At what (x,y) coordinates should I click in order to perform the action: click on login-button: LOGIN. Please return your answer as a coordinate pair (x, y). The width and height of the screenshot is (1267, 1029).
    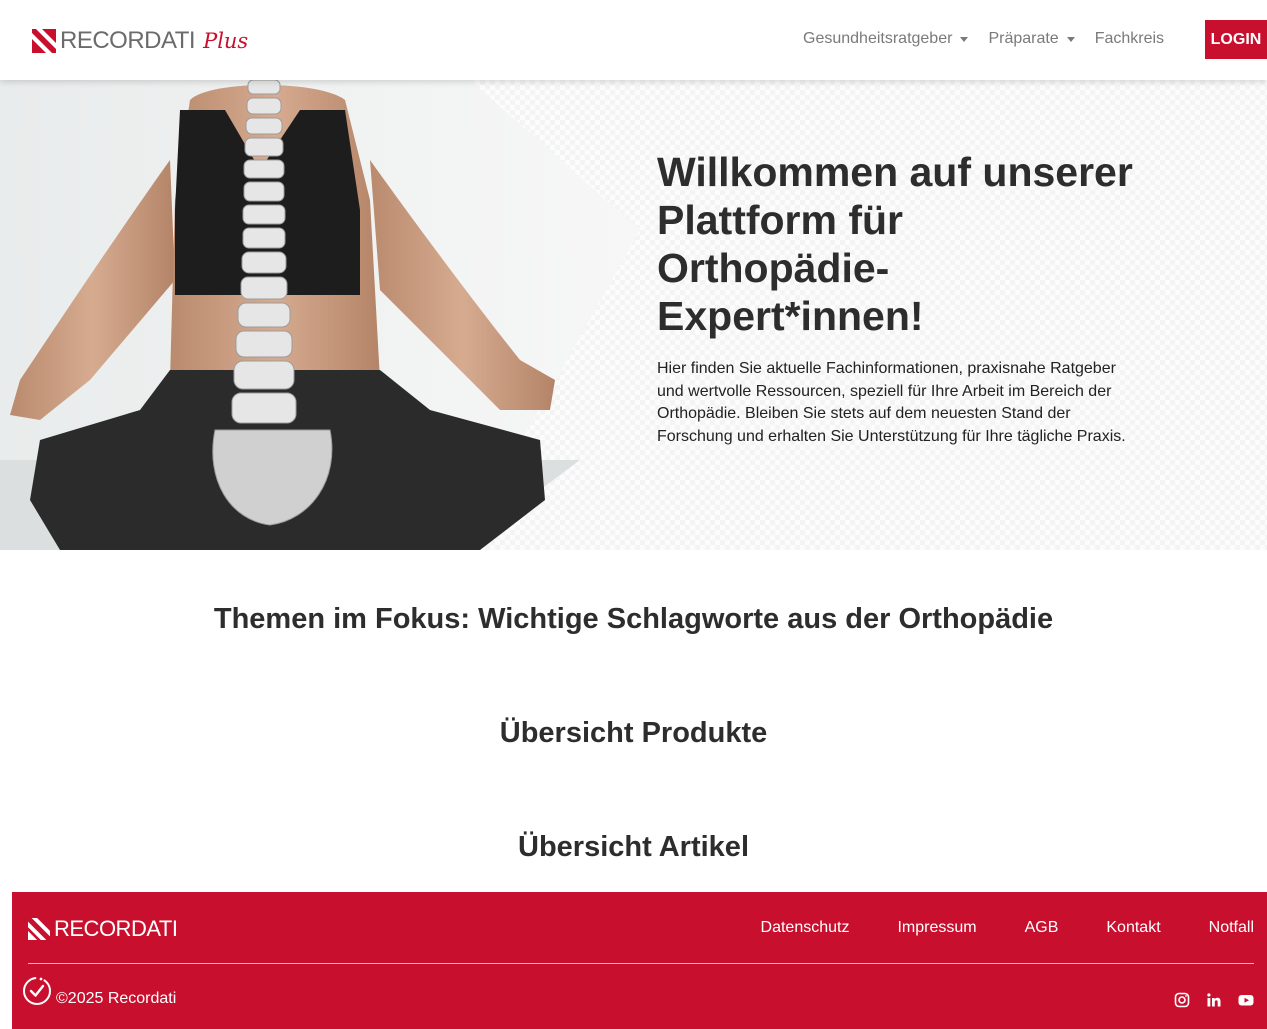
    Looking at the image, I should click on (1236, 39).